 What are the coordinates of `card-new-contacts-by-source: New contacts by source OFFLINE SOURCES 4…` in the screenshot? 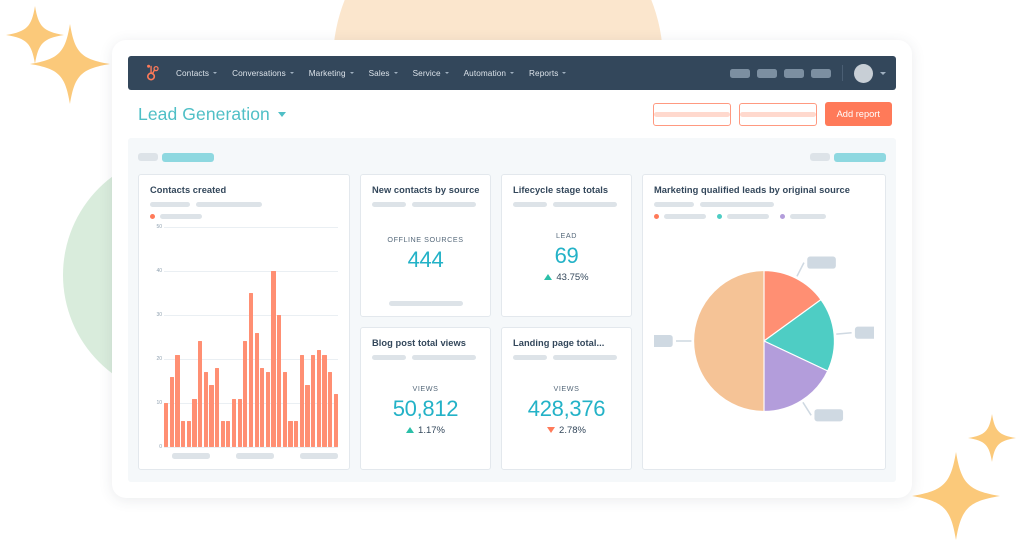 It's located at (425, 245).